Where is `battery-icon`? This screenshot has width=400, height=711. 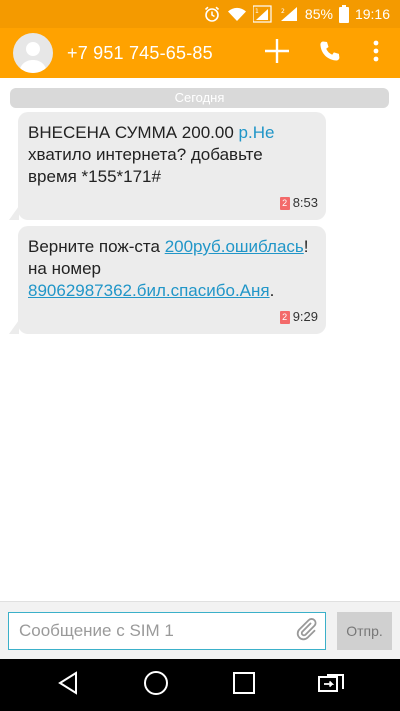 battery-icon is located at coordinates (343, 14).